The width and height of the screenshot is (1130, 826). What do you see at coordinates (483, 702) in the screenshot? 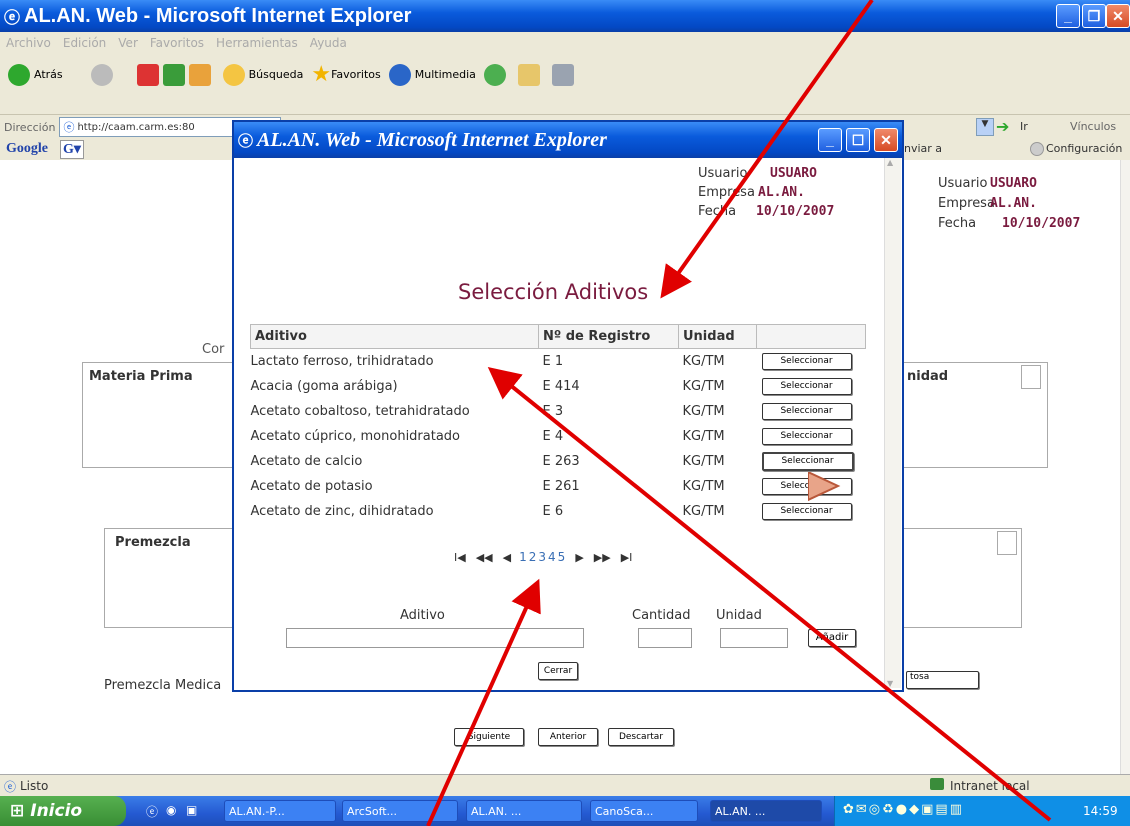
I see `arrow-to-pager` at bounding box center [483, 702].